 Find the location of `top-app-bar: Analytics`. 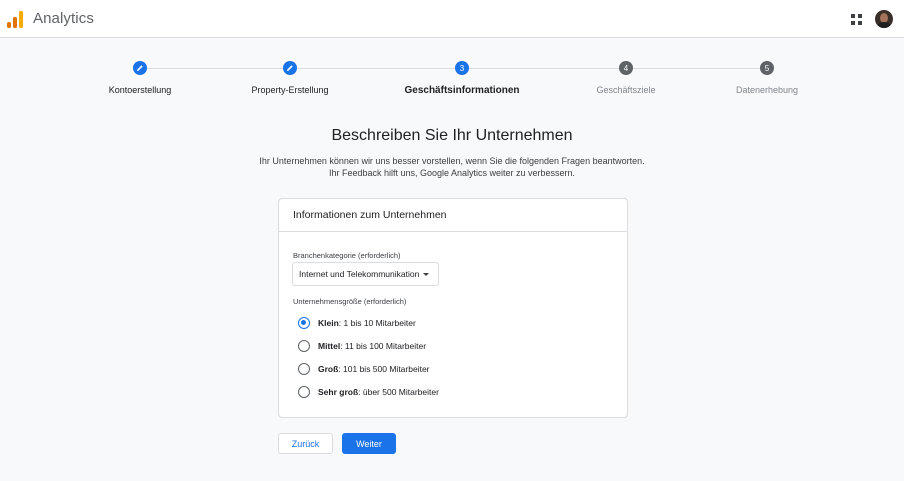

top-app-bar: Analytics is located at coordinates (452, 19).